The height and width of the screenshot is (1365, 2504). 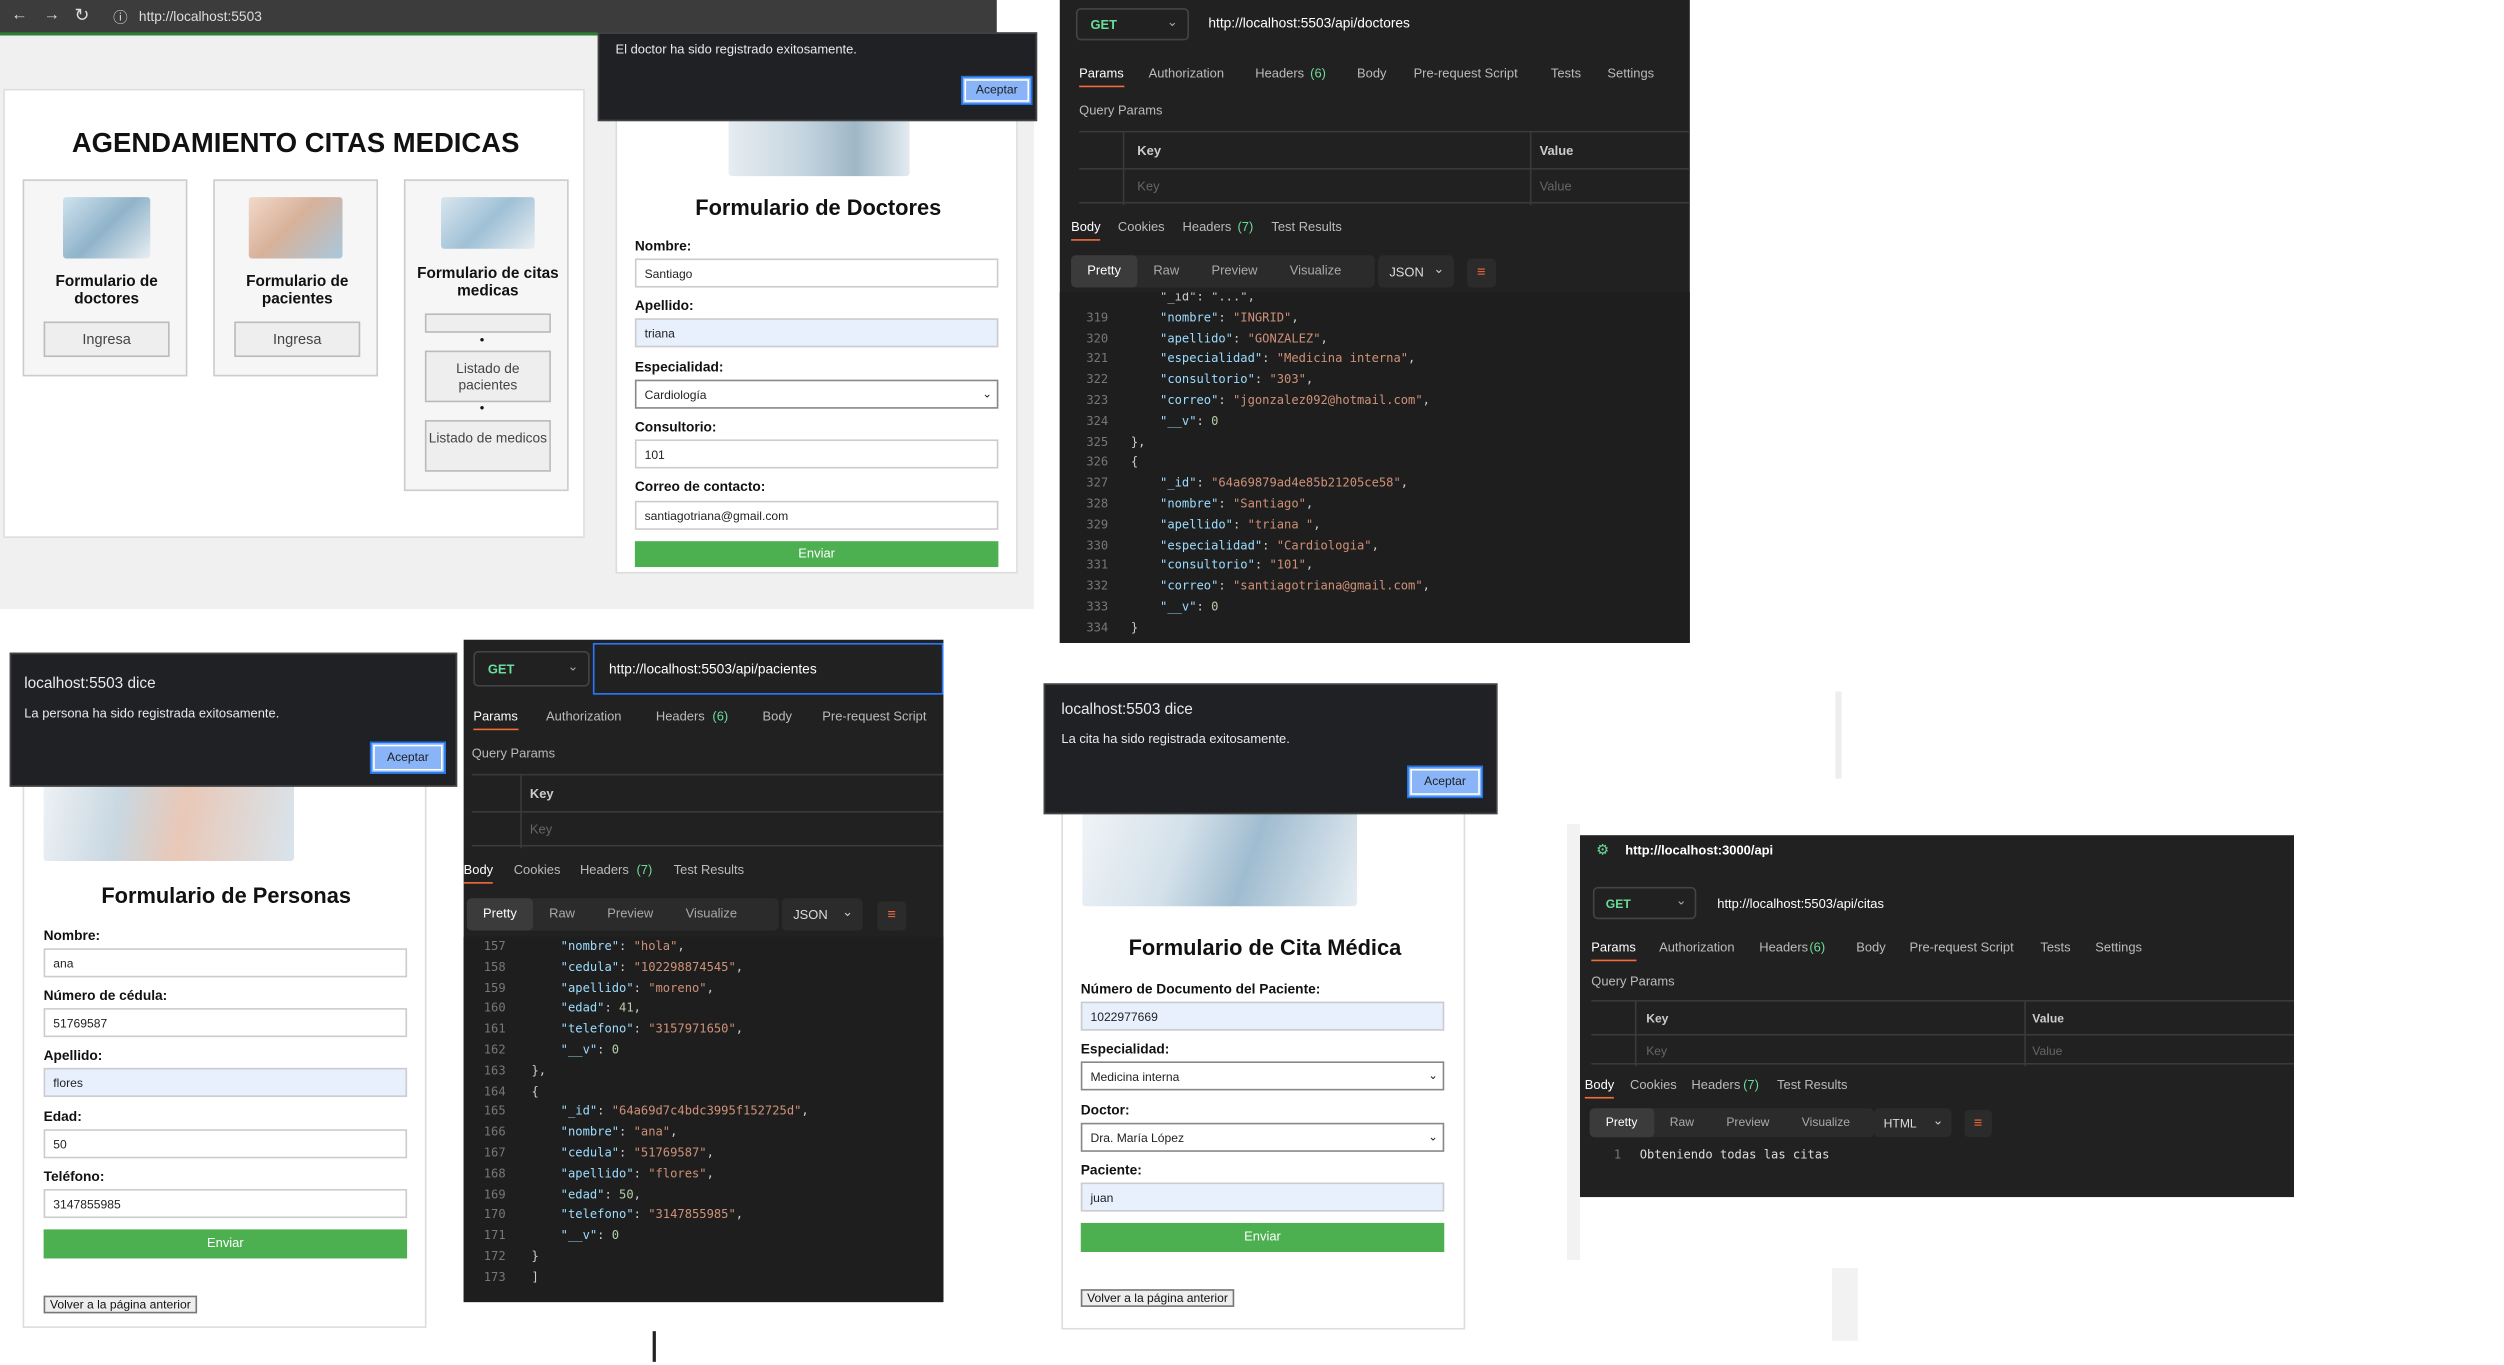 I want to click on url-input: http://localhost:5503/api/doctores, so click(x=1309, y=23).